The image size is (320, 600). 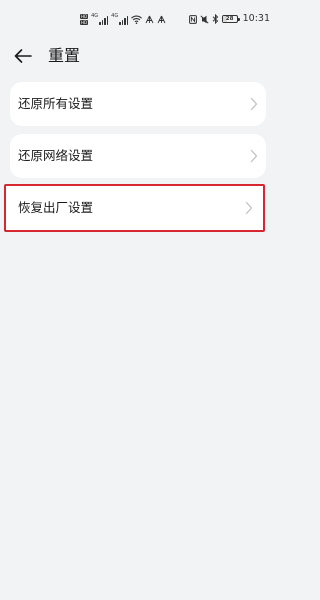 I want to click on factory-reset-item: 恢复出厂设置, so click(x=134, y=208).